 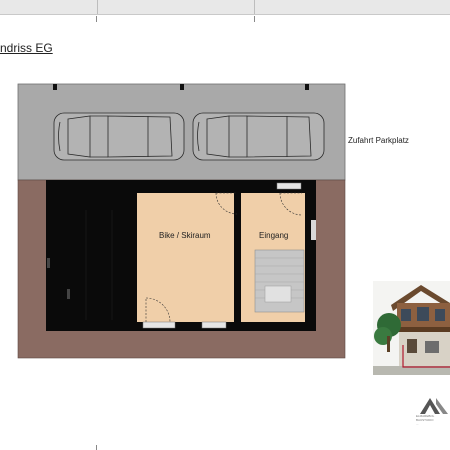 What do you see at coordinates (185, 235) in the screenshot?
I see `bike-room-label: Bike / Skiraum` at bounding box center [185, 235].